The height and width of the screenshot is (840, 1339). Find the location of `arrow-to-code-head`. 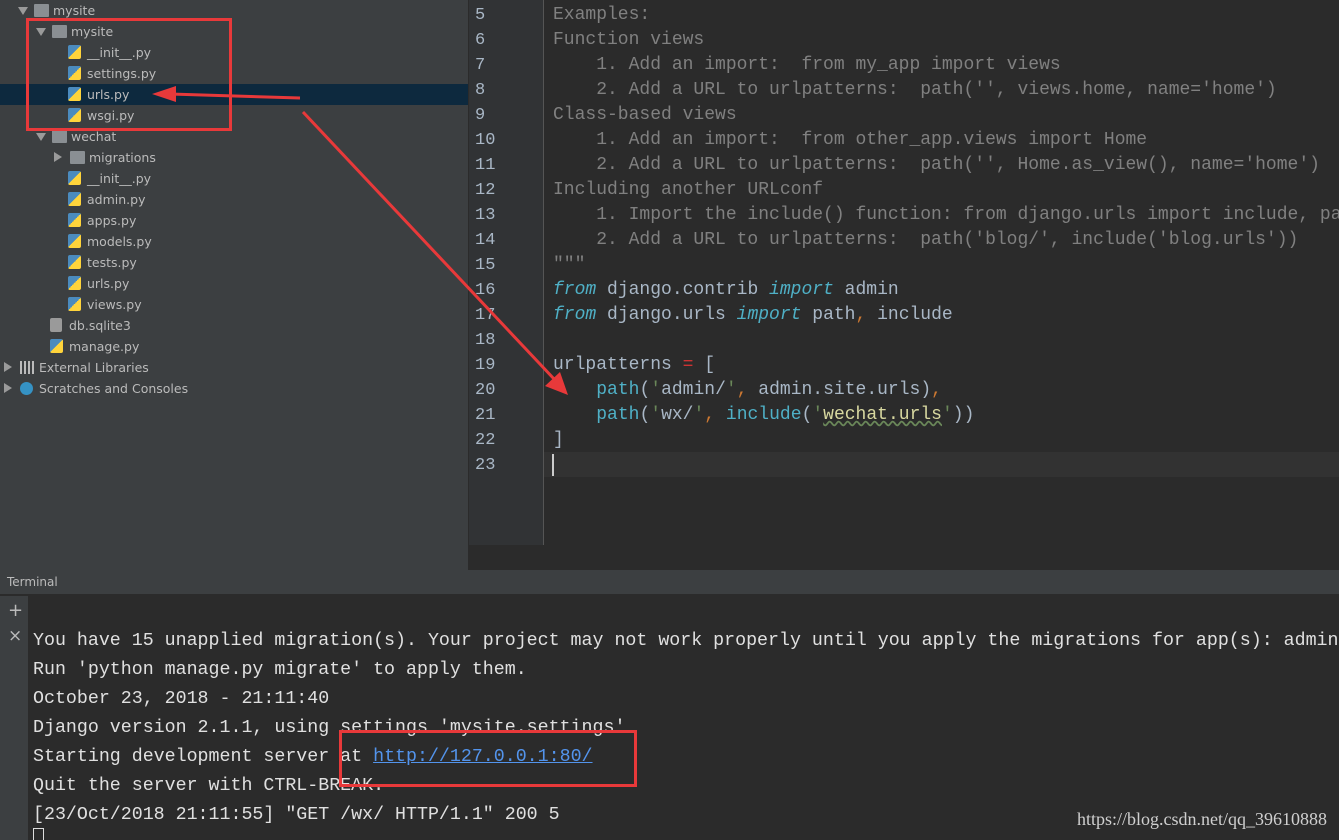

arrow-to-code-head is located at coordinates (556, 383).